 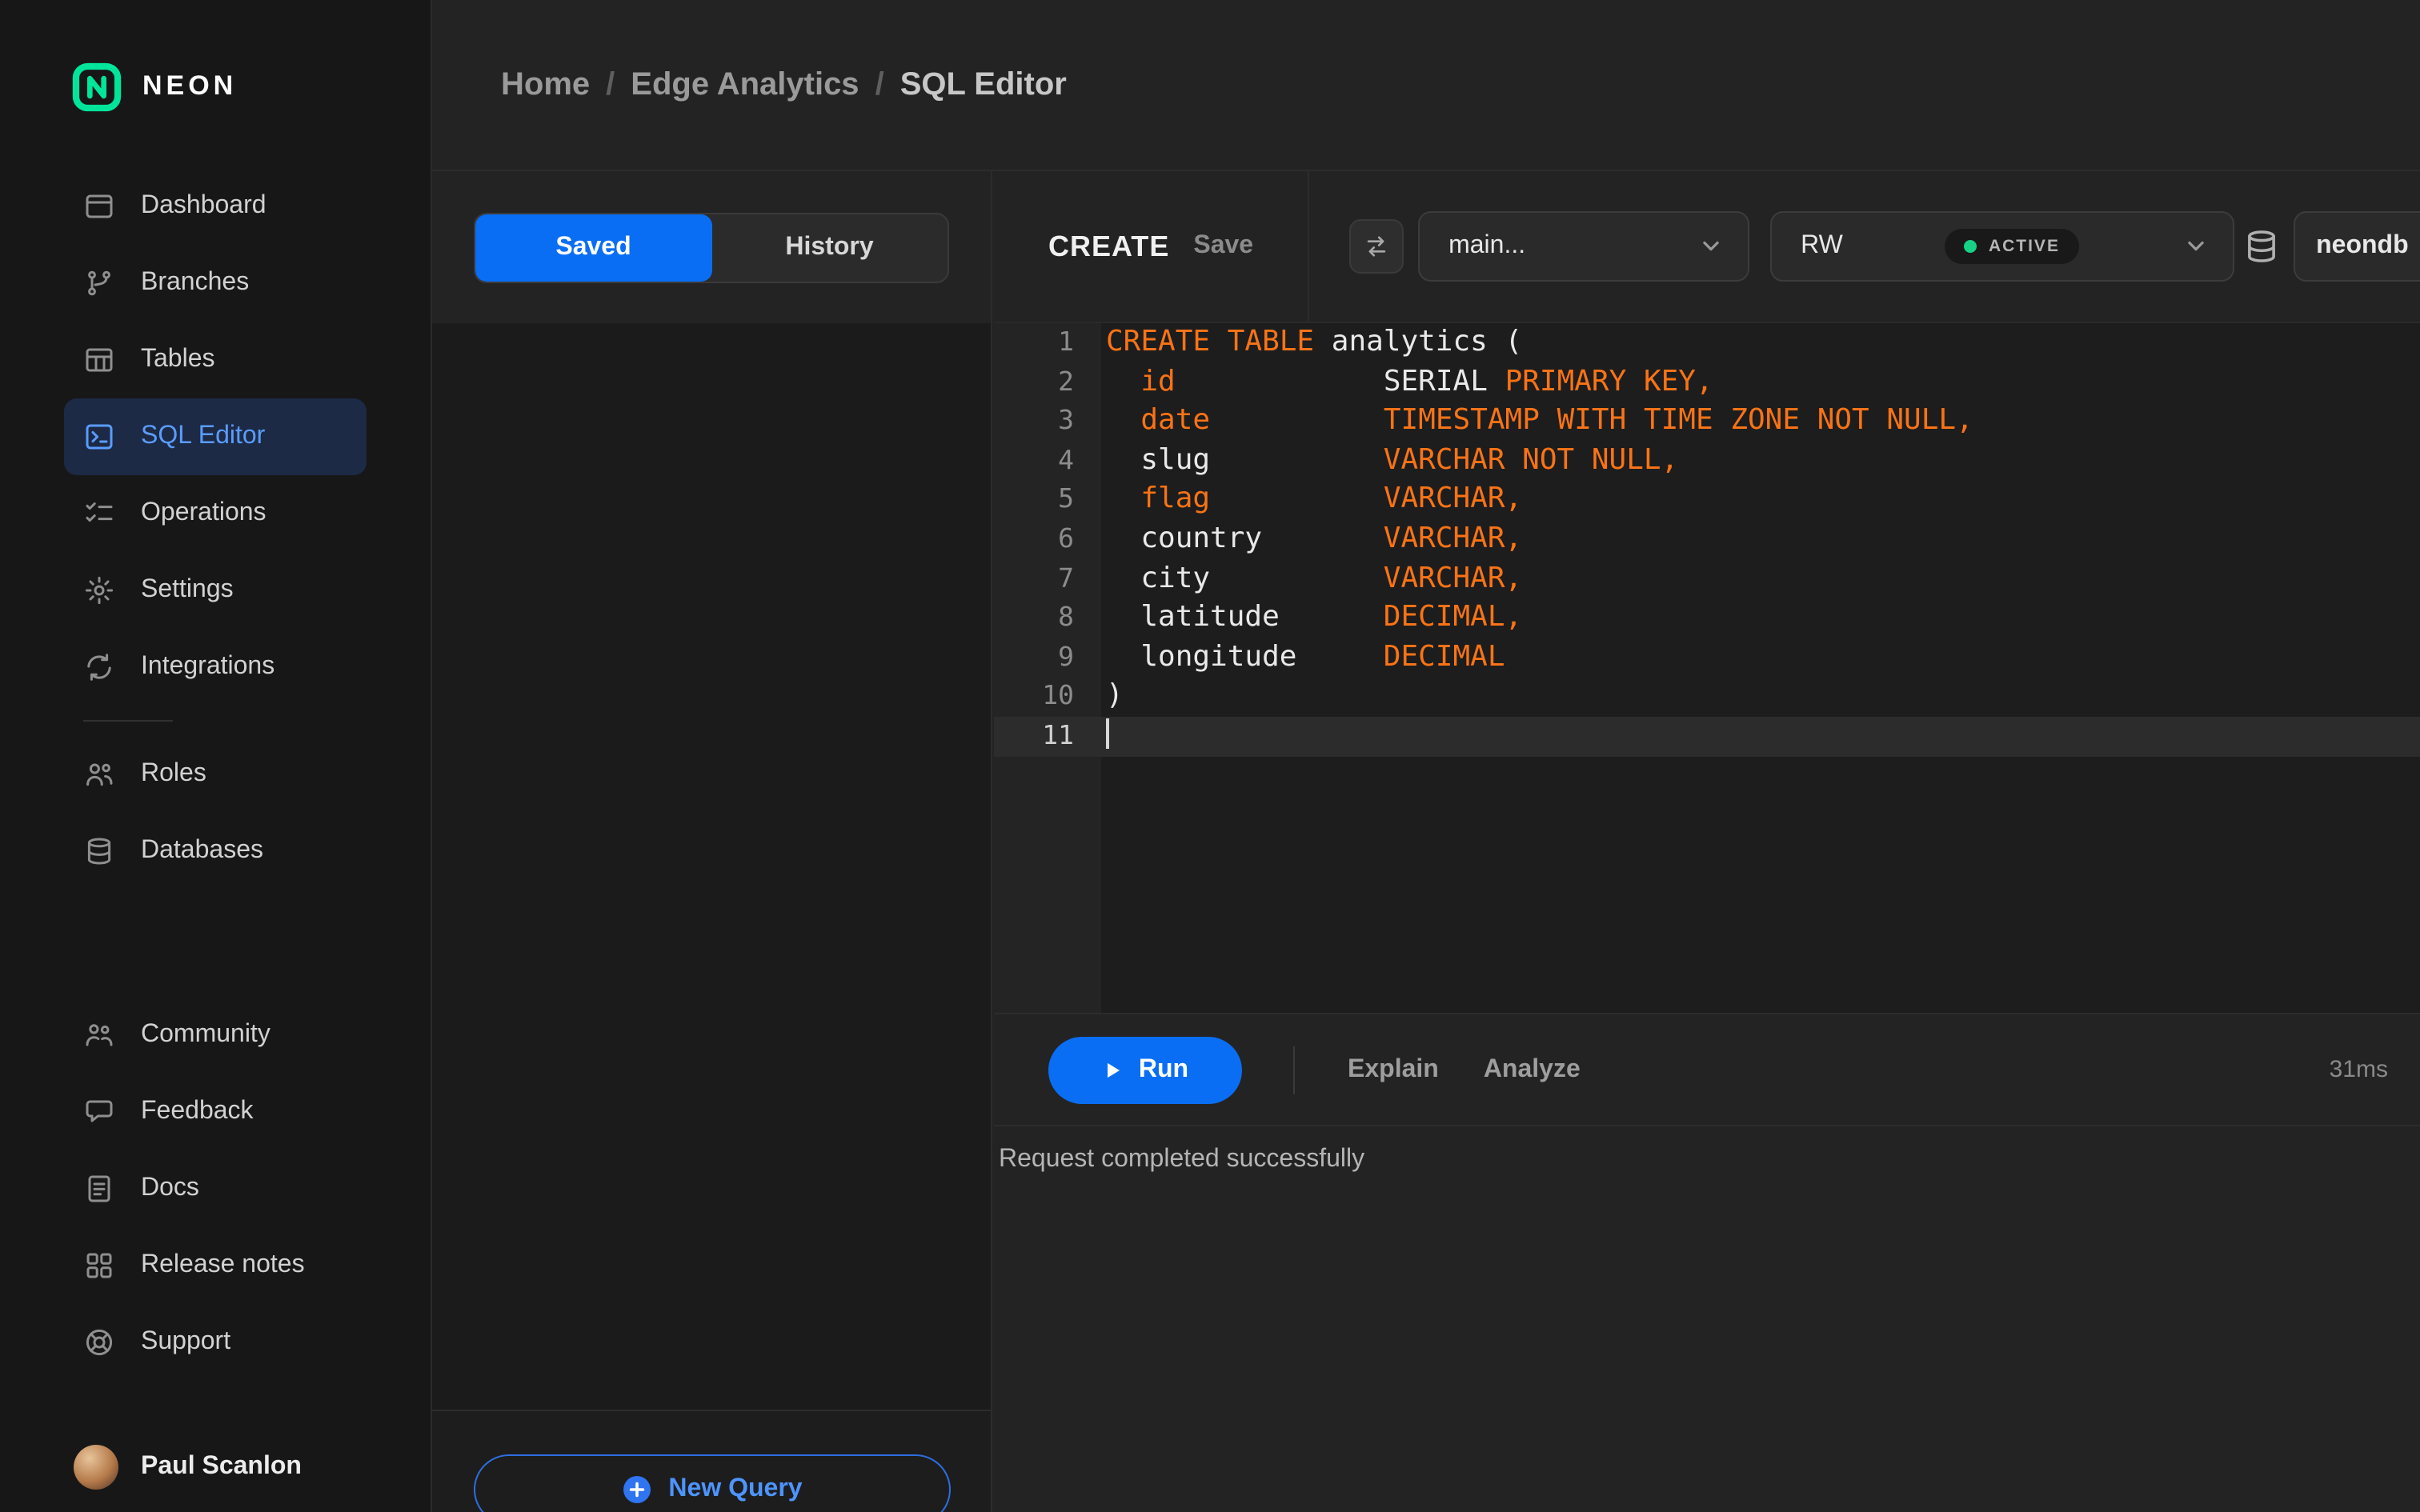 I want to click on run-button: Run, so click(x=1145, y=1069).